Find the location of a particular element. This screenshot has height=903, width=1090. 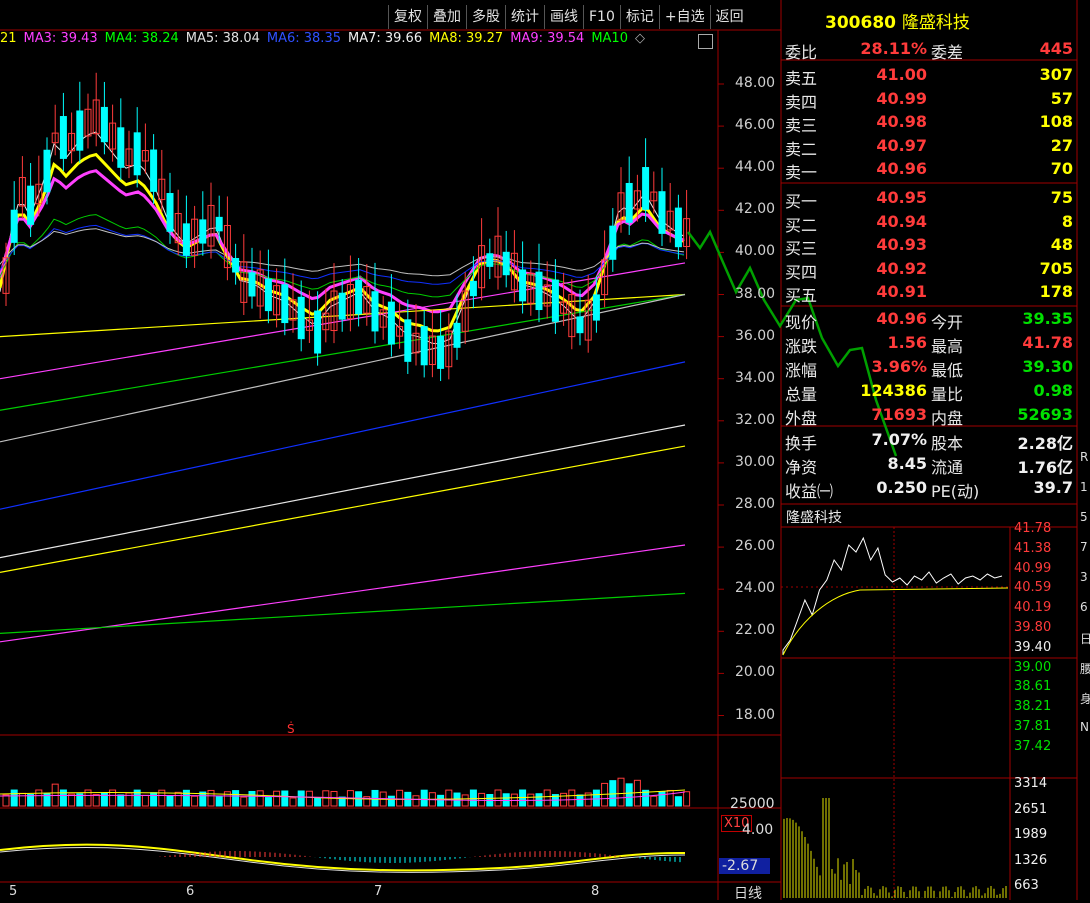

intraday-price-label: 40.19 is located at coordinates (1033, 608).